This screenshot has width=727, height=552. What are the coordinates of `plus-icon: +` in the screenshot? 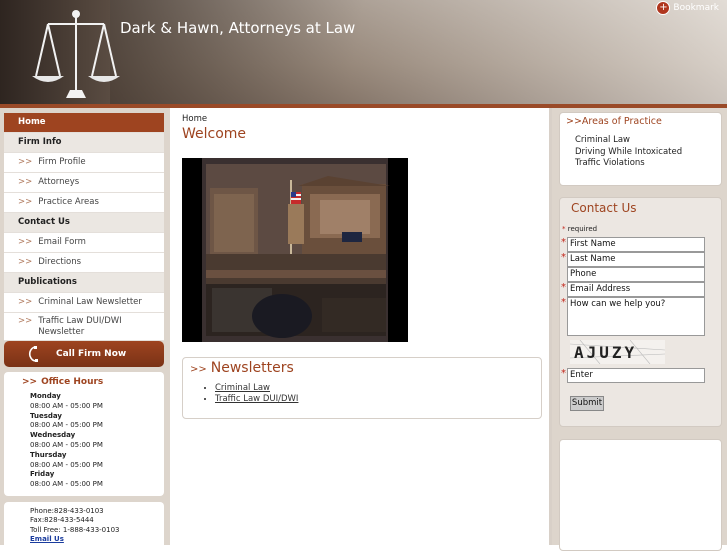 It's located at (663, 8).